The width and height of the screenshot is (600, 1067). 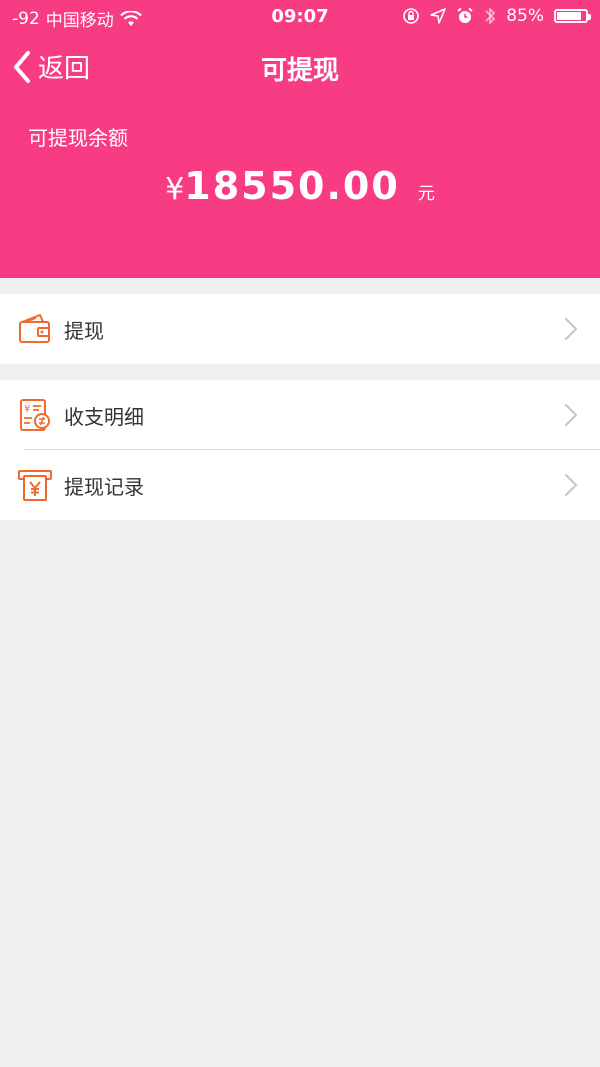 What do you see at coordinates (411, 16) in the screenshot?
I see `rotation-lock-icon` at bounding box center [411, 16].